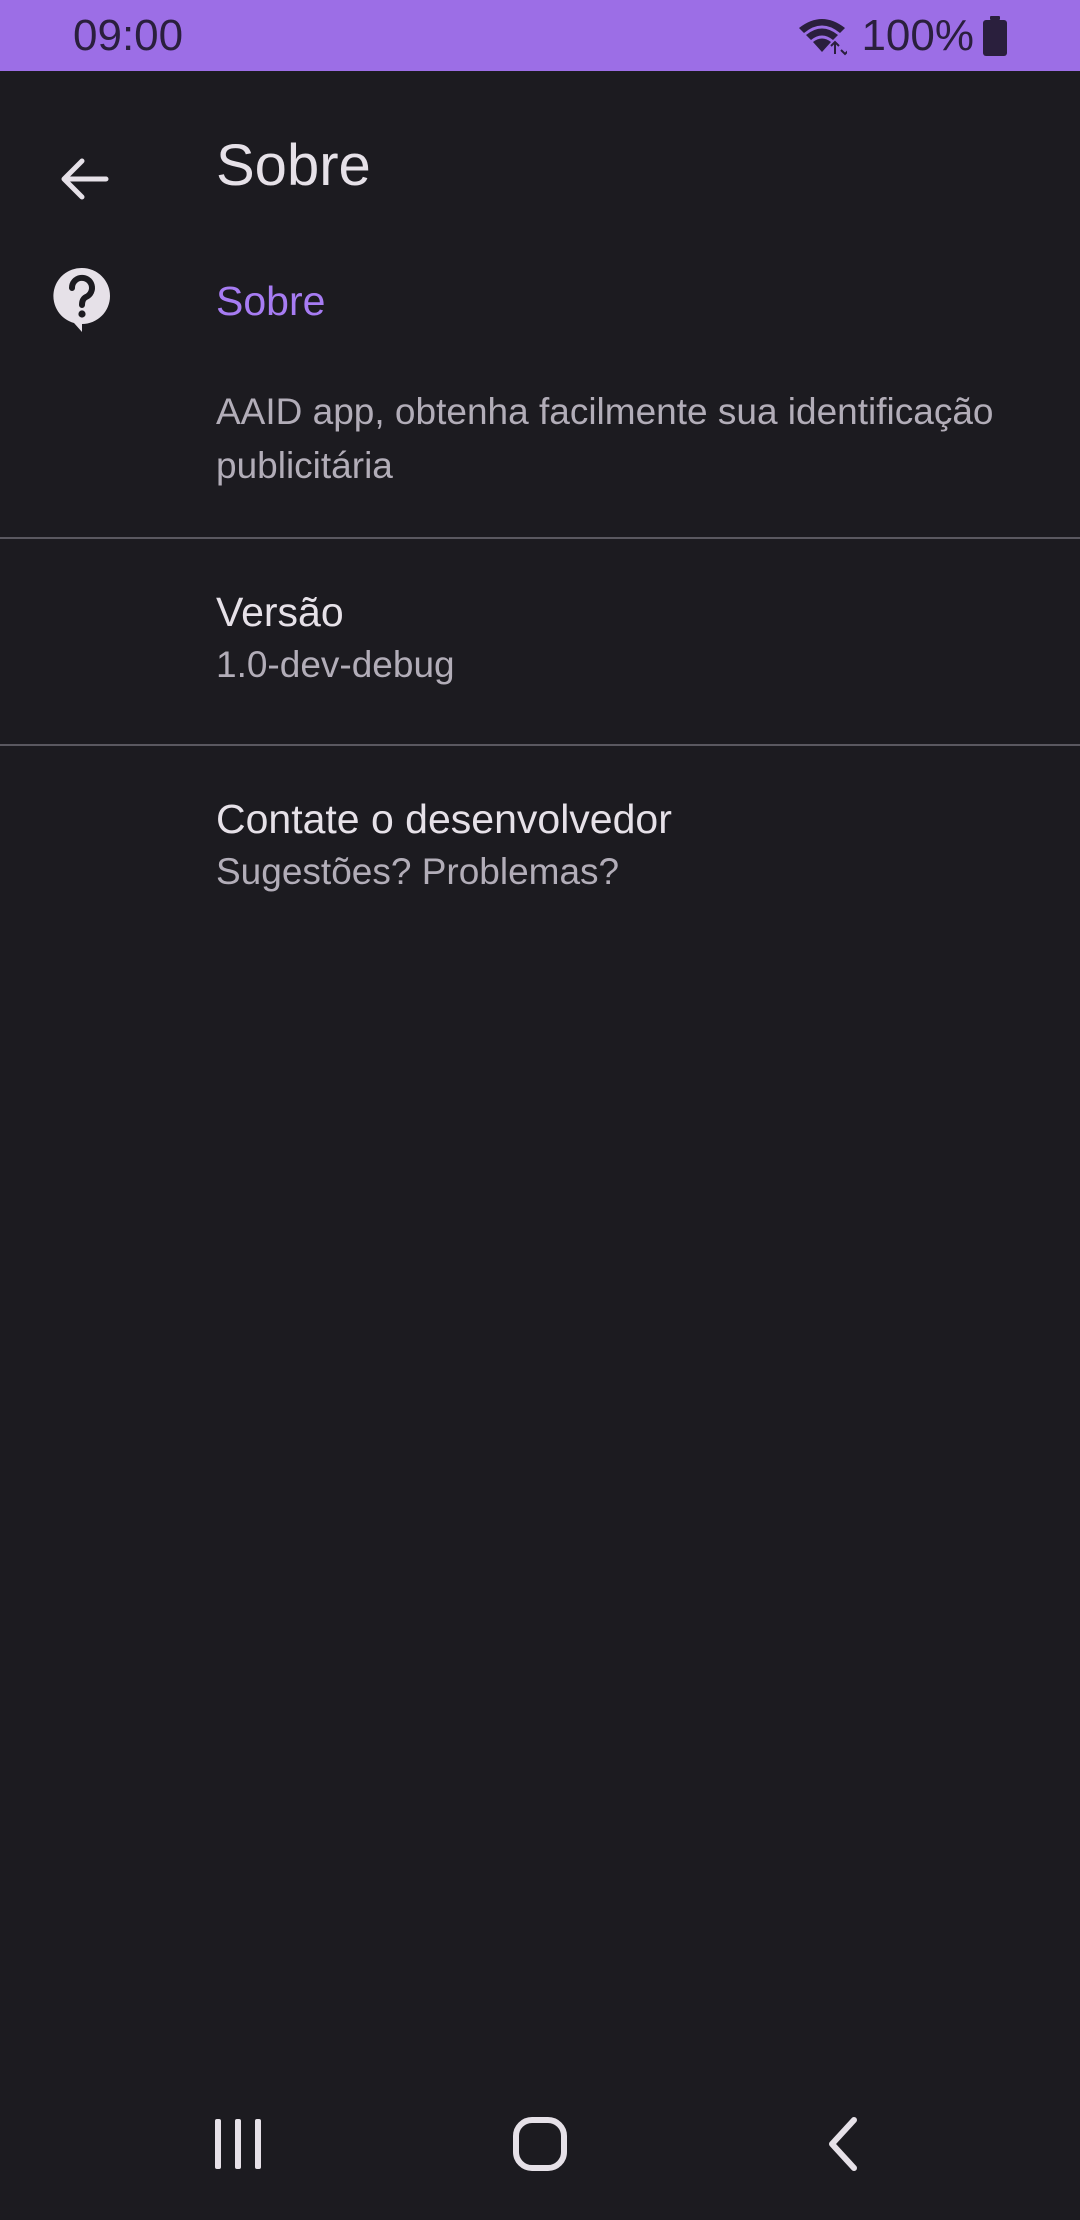 Image resolution: width=1080 pixels, height=2220 pixels. I want to click on wifi-icon, so click(823, 37).